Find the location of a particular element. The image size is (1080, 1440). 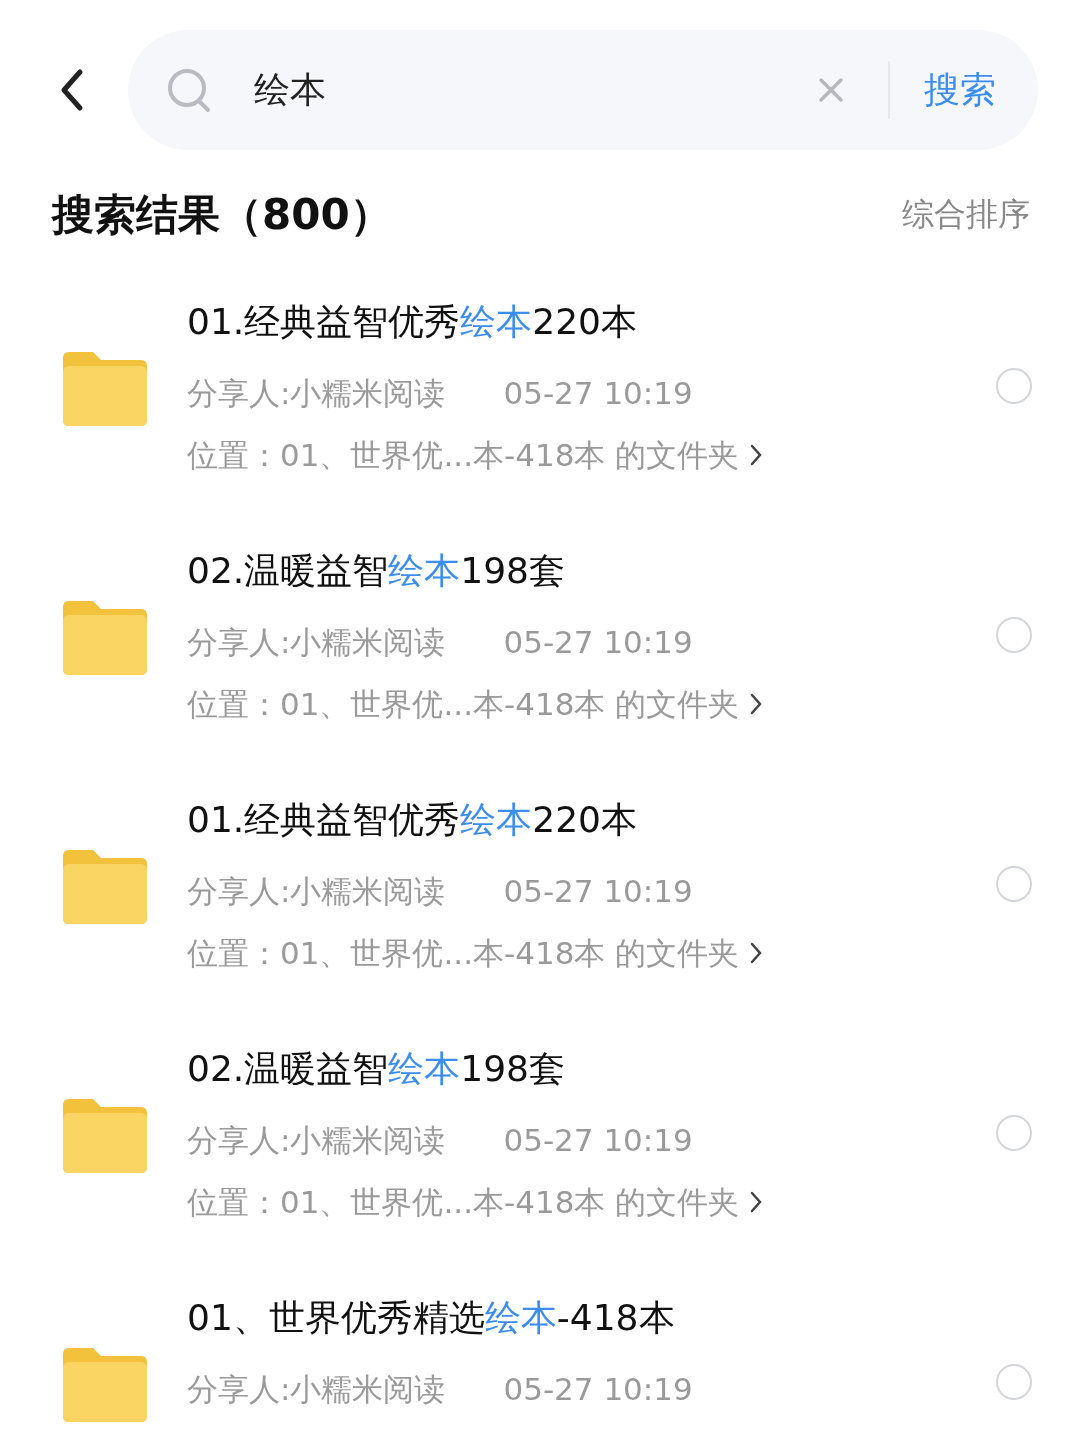

clear-icon is located at coordinates (831, 90).